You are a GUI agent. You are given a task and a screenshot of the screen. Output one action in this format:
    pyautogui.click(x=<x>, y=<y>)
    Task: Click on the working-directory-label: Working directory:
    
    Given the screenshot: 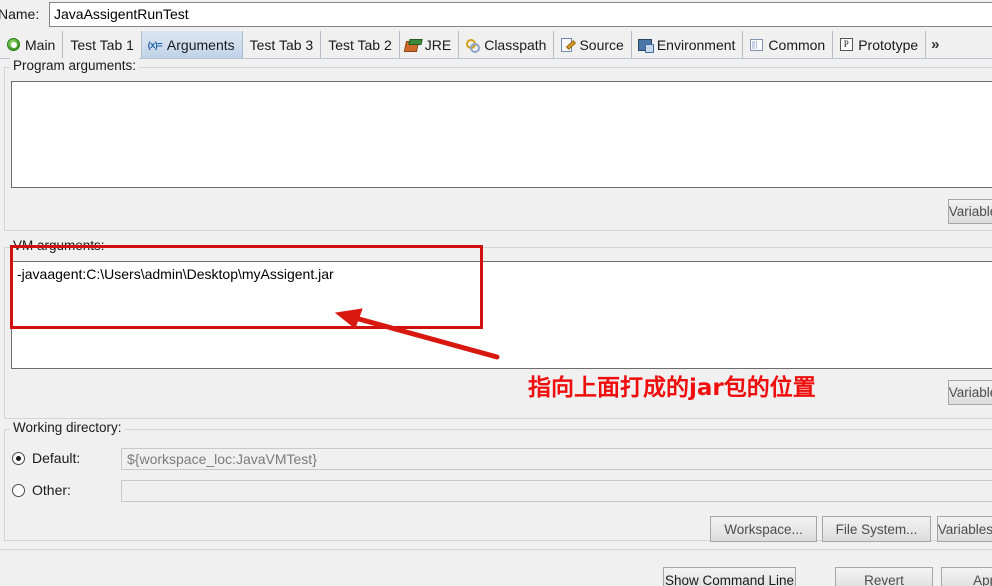 What is the action you would take?
    pyautogui.click(x=67, y=427)
    